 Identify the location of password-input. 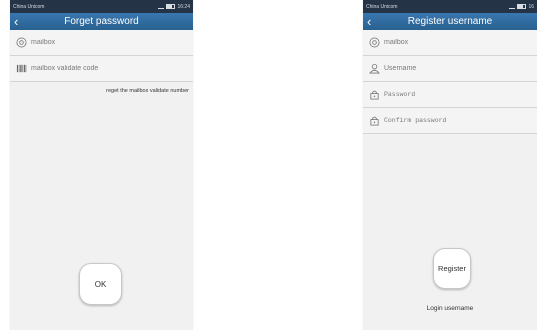
(449, 94).